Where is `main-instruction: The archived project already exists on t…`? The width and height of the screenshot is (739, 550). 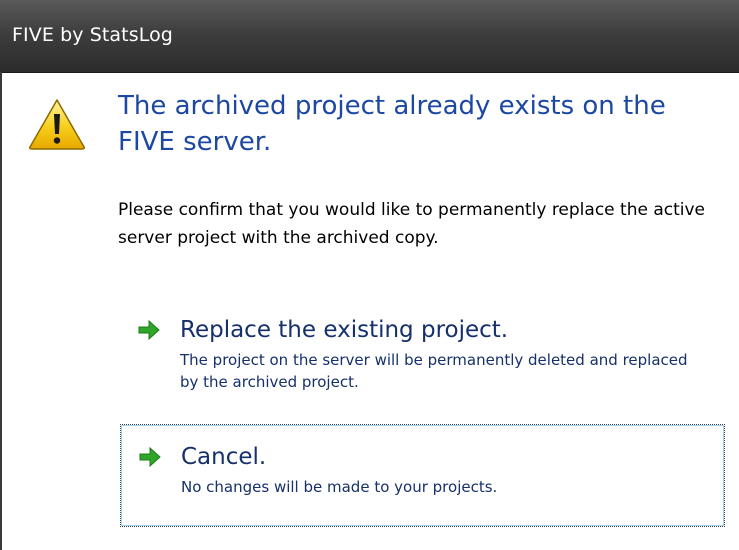
main-instruction: The archived project already exists on t… is located at coordinates (392, 124).